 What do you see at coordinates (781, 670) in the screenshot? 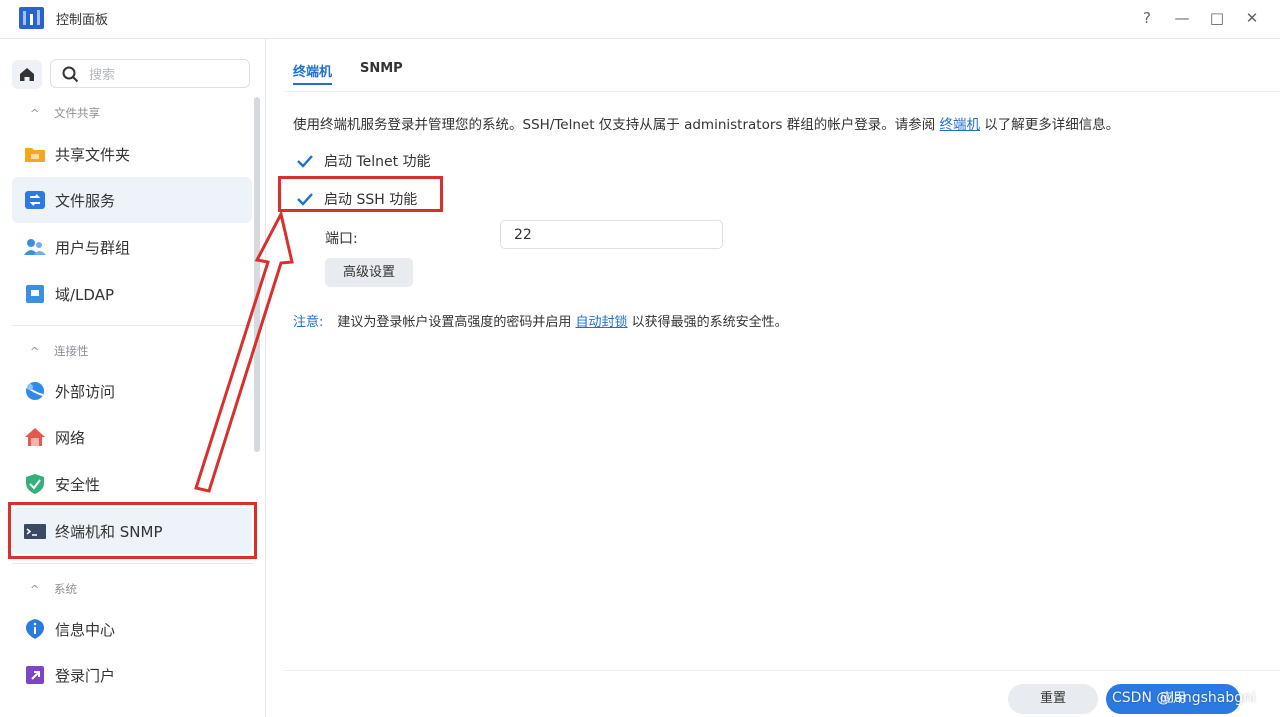
I see `footer-divider` at bounding box center [781, 670].